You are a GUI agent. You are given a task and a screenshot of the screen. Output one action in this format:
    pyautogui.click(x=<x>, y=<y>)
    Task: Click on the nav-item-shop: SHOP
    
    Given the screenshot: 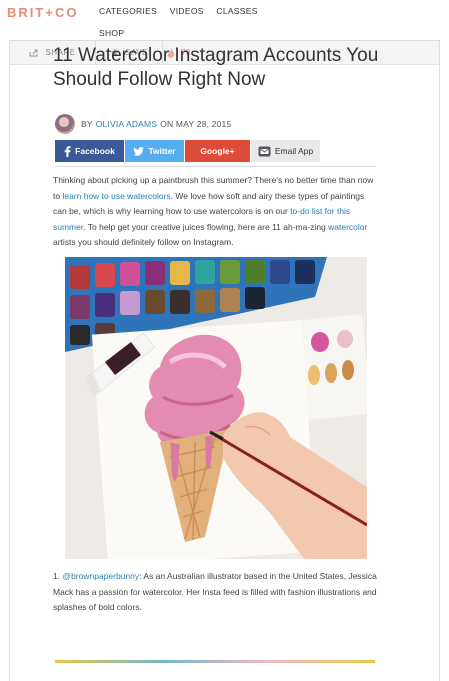 What is the action you would take?
    pyautogui.click(x=111, y=33)
    